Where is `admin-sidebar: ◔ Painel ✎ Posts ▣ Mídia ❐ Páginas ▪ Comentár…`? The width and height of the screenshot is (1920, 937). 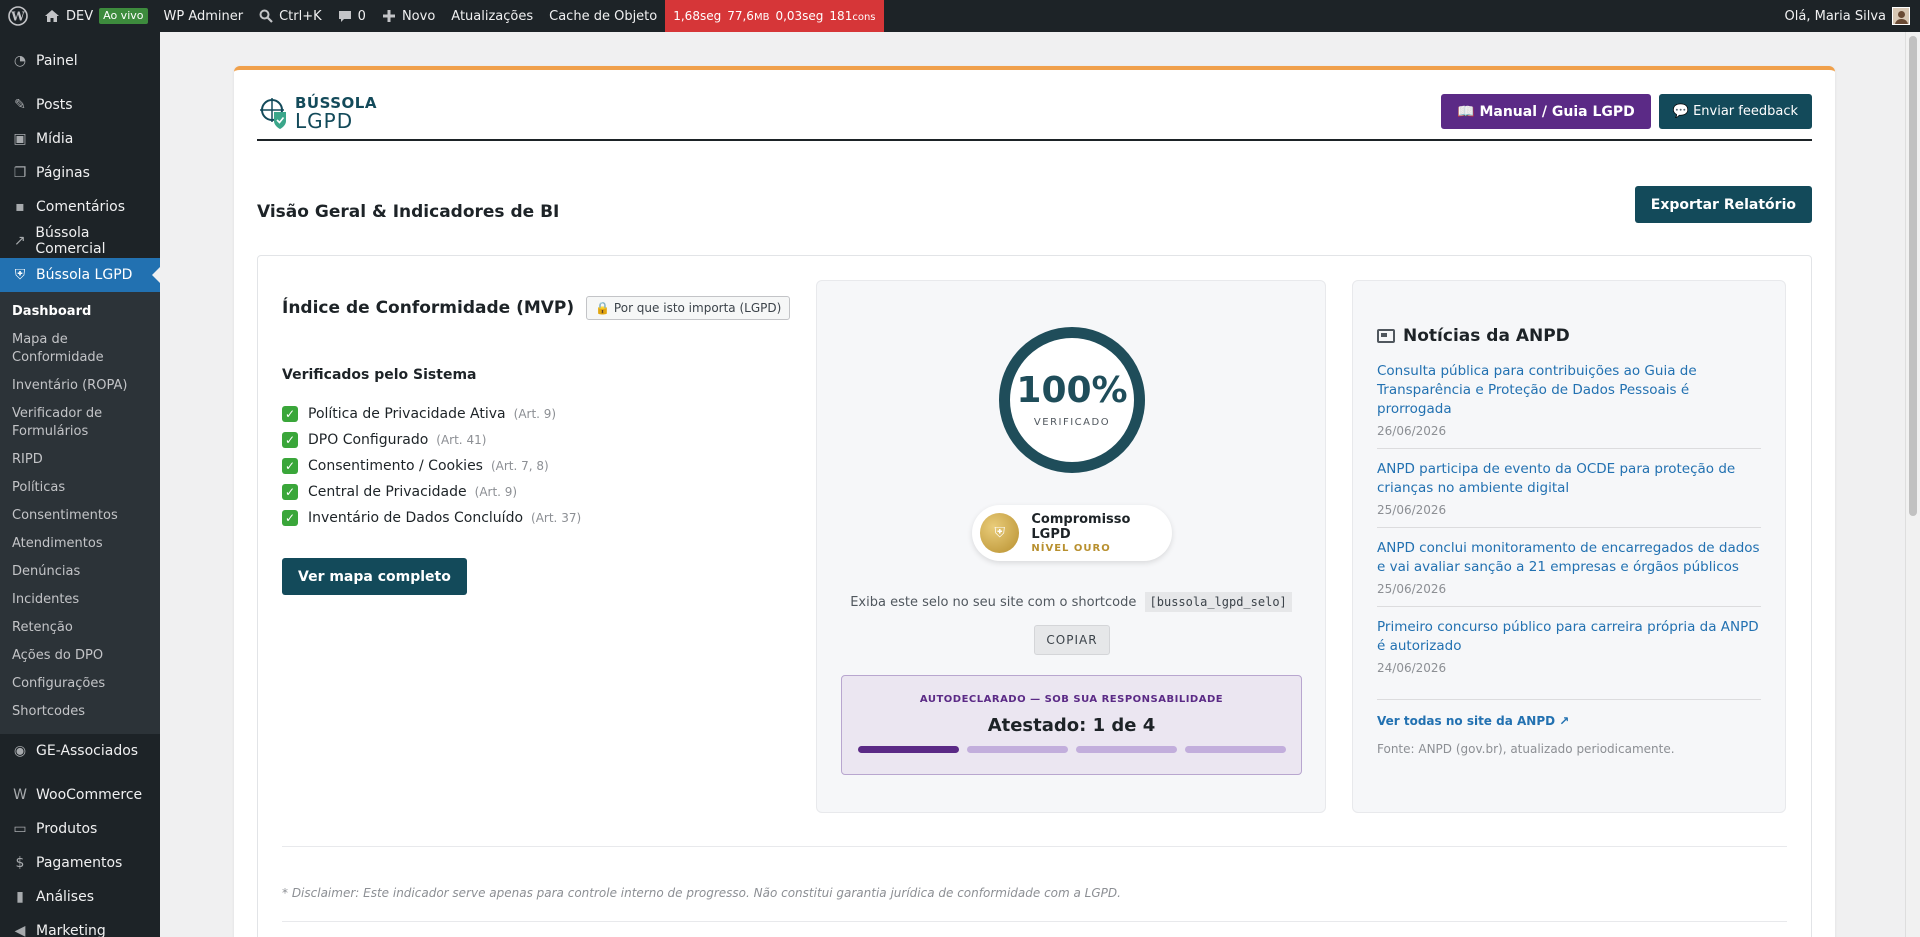
admin-sidebar: ◔ Painel ✎ Posts ▣ Mídia ❐ Páginas ▪ Comentár… is located at coordinates (80, 484).